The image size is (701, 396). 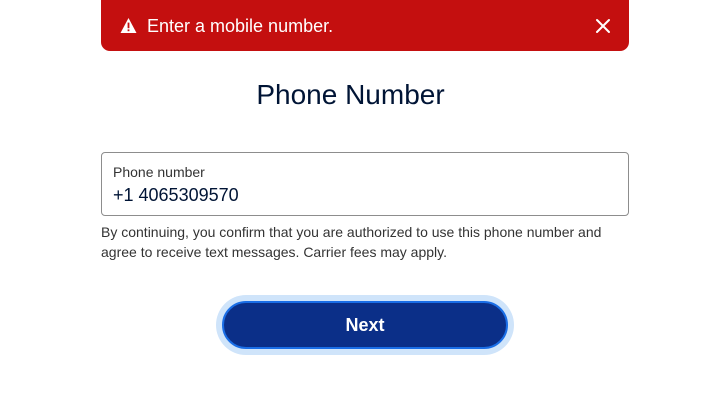 I want to click on next-button: Next, so click(x=365, y=325).